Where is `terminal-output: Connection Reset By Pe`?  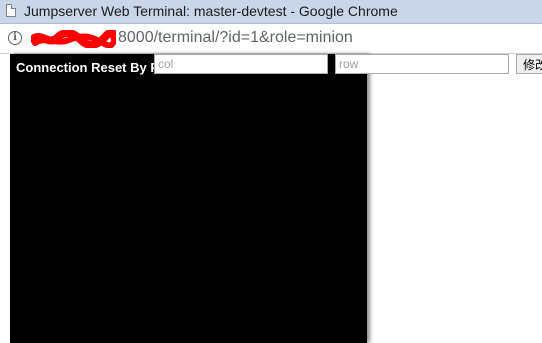 terminal-output: Connection Reset By Pe is located at coordinates (91, 67).